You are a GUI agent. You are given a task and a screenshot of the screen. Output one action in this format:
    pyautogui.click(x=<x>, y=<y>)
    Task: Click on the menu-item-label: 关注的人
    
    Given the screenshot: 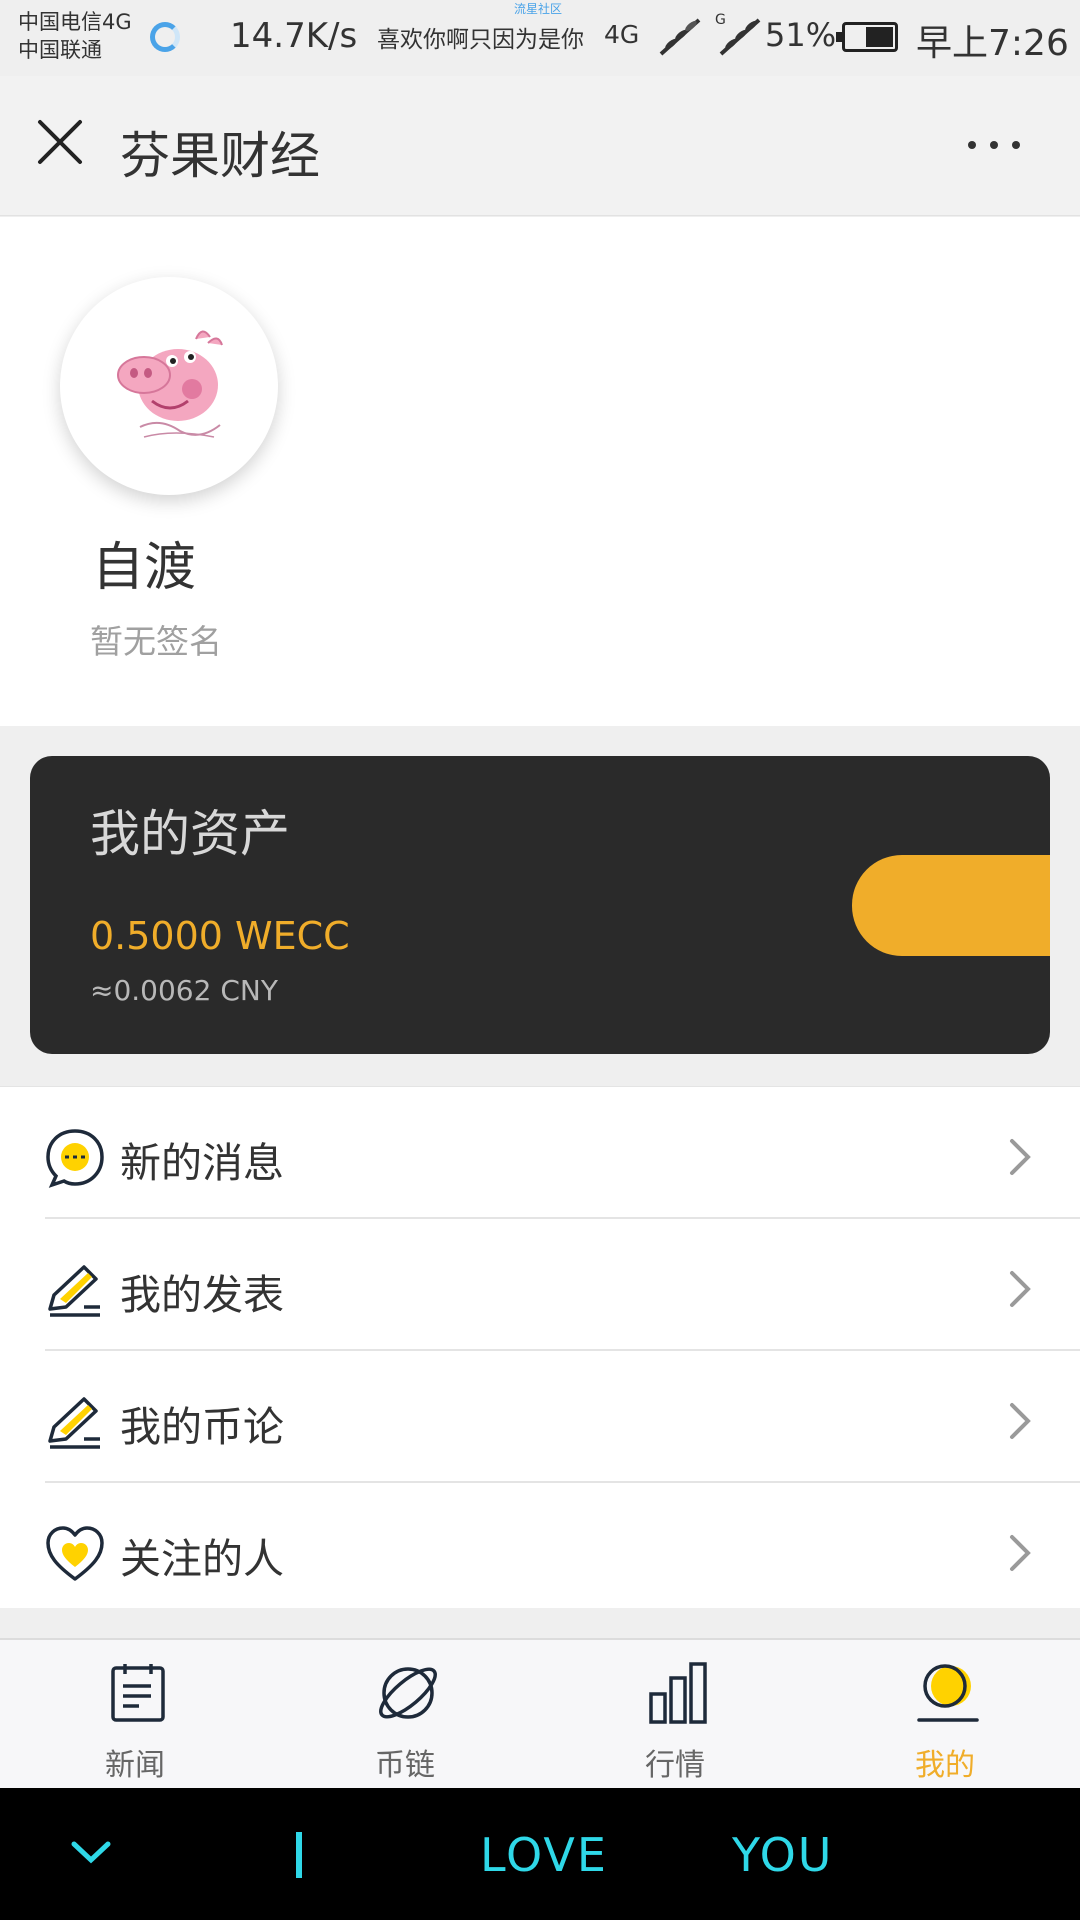 What is the action you would take?
    pyautogui.click(x=202, y=1559)
    